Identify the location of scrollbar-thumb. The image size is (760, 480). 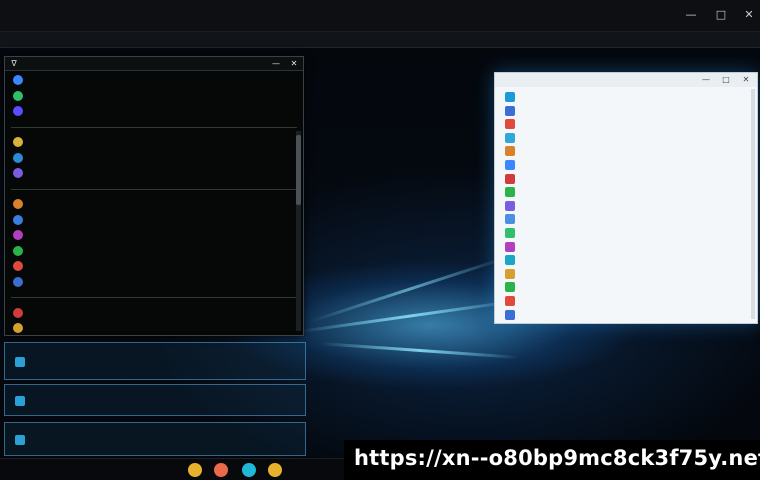
(298, 170).